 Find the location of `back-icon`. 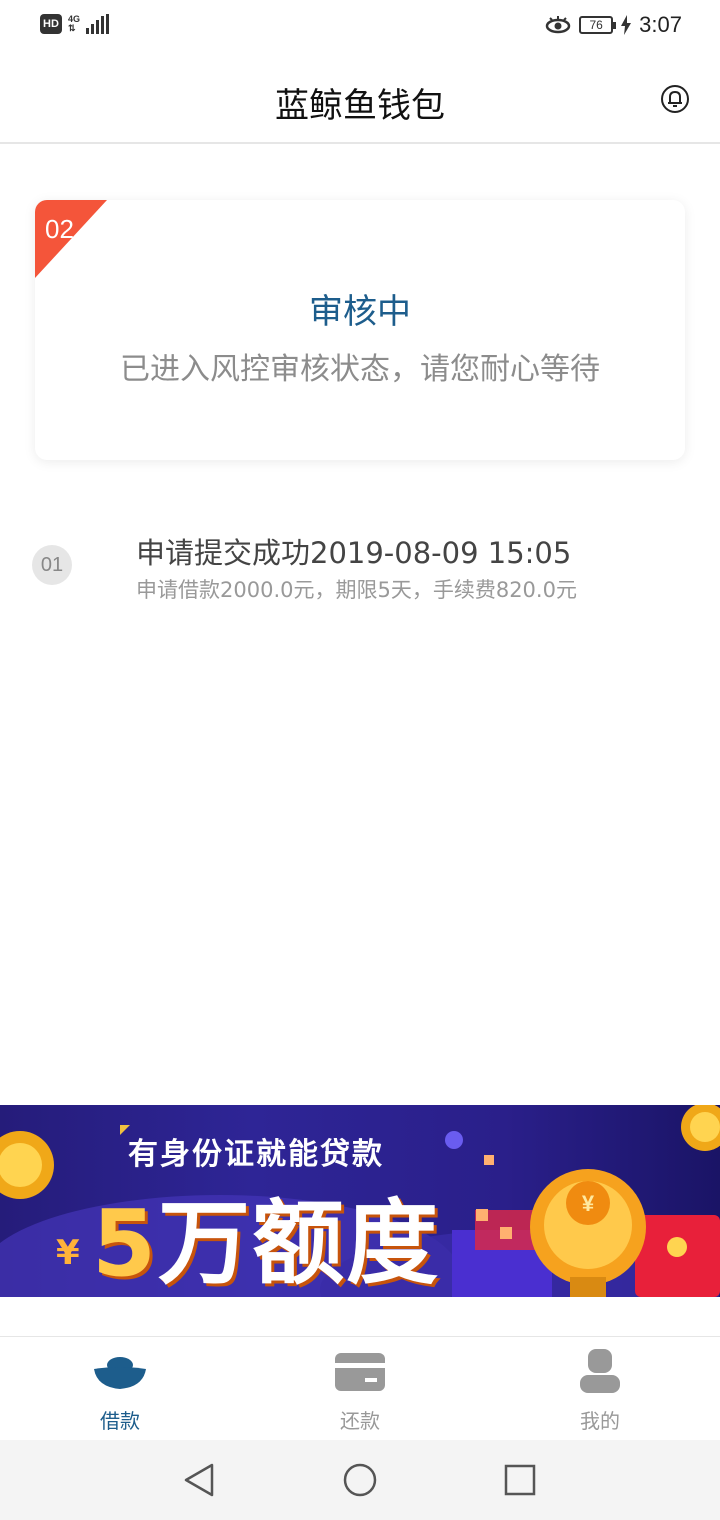

back-icon is located at coordinates (200, 1480).